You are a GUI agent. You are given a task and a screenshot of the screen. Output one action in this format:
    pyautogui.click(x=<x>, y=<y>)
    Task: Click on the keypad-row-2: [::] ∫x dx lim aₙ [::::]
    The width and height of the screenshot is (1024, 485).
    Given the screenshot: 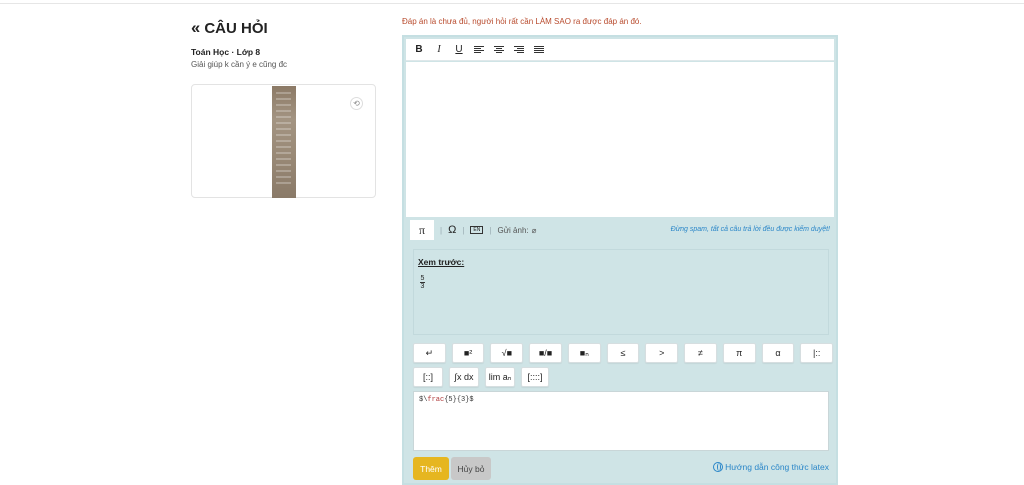 What is the action you would take?
    pyautogui.click(x=623, y=377)
    